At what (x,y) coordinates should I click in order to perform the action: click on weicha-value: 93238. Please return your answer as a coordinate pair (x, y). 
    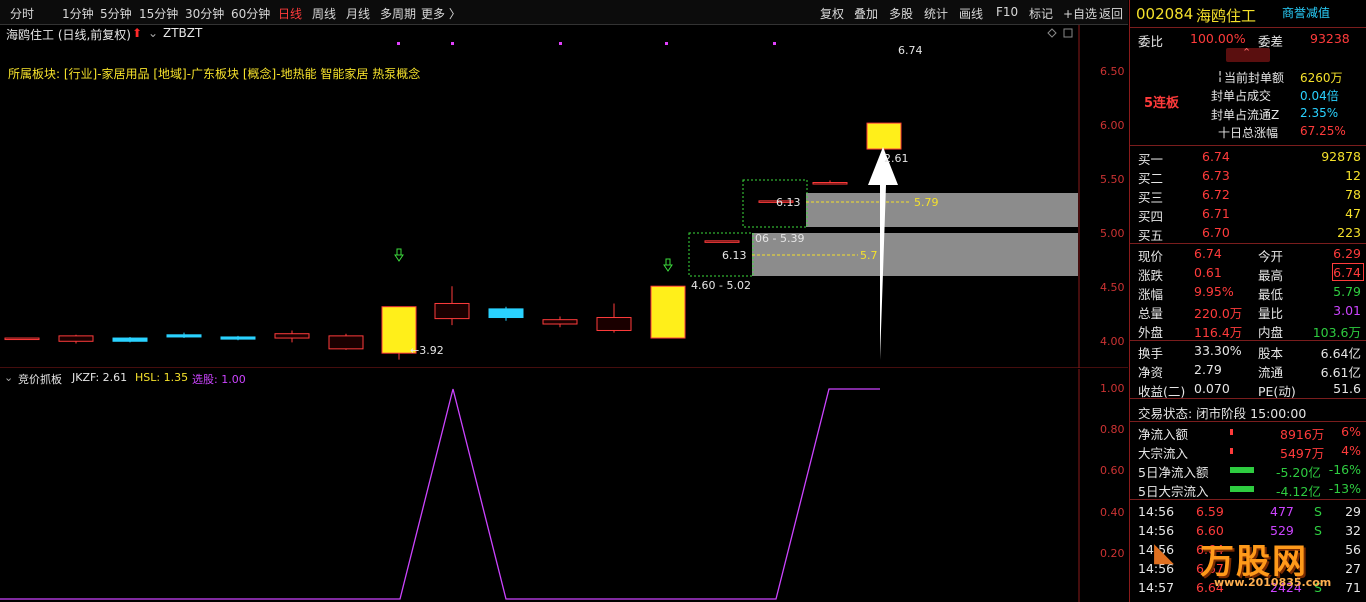
    Looking at the image, I should click on (1330, 38).